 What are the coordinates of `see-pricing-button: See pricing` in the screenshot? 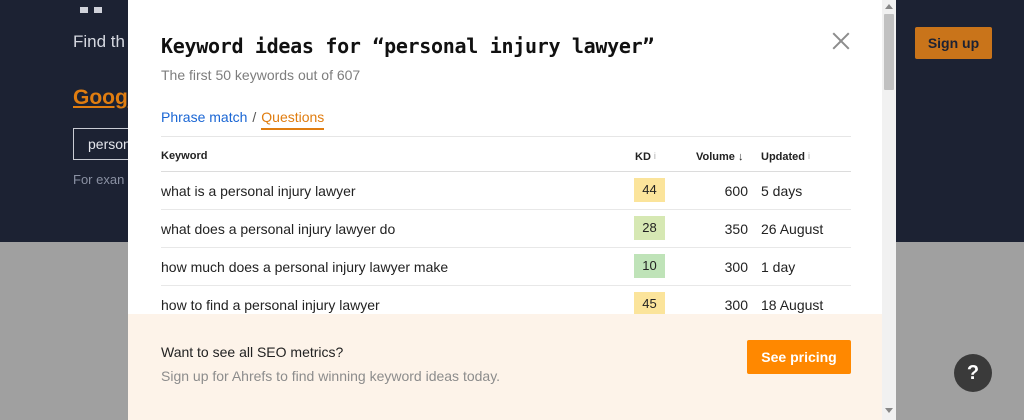 It's located at (799, 357).